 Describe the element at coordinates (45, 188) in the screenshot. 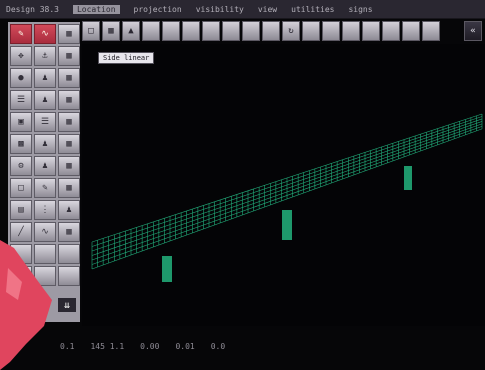

I see `pen-tool-icon: ✎` at that location.